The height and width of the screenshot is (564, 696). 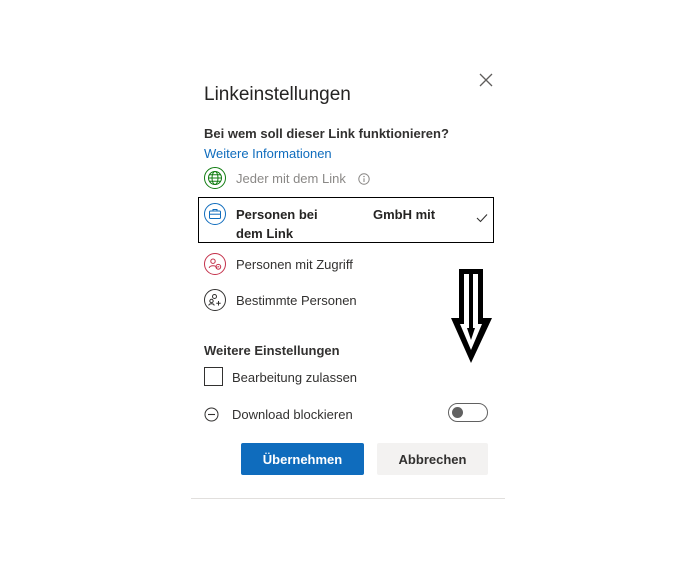 What do you see at coordinates (215, 264) in the screenshot?
I see `people-access-icon` at bounding box center [215, 264].